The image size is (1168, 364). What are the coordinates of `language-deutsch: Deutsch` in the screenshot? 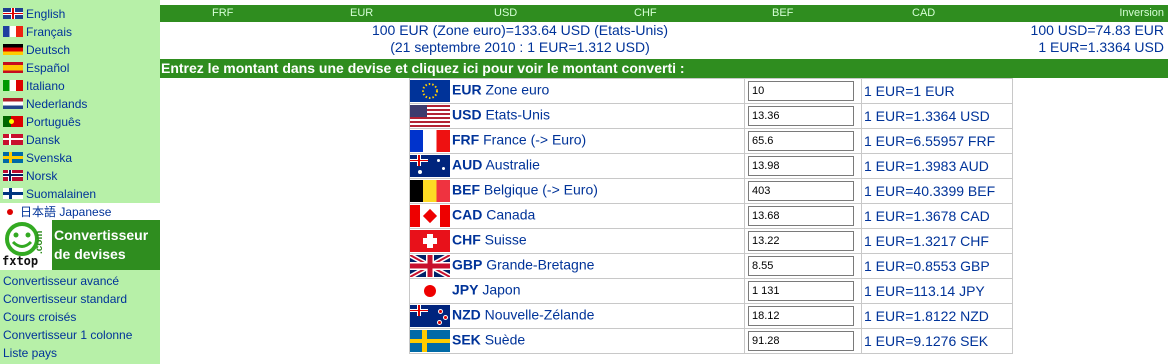 It's located at (35, 50).